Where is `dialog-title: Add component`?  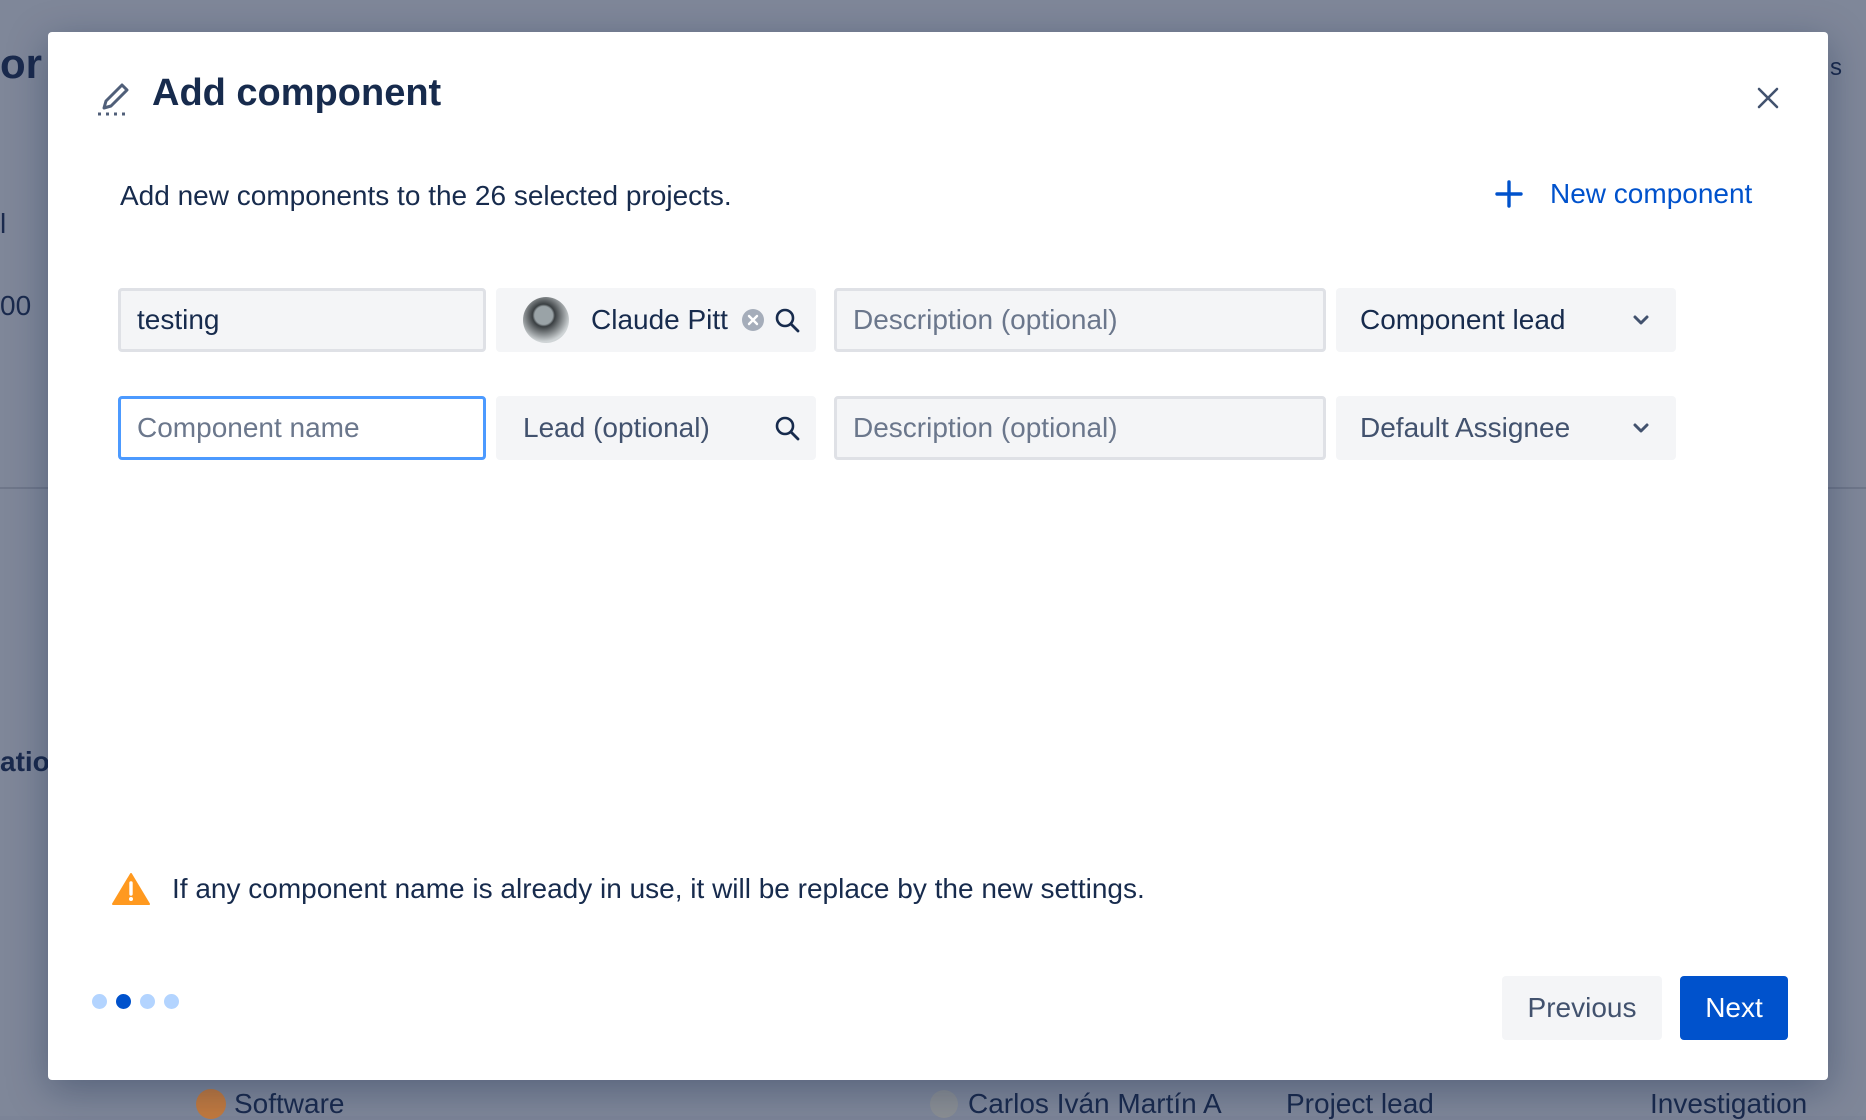 dialog-title: Add component is located at coordinates (297, 93).